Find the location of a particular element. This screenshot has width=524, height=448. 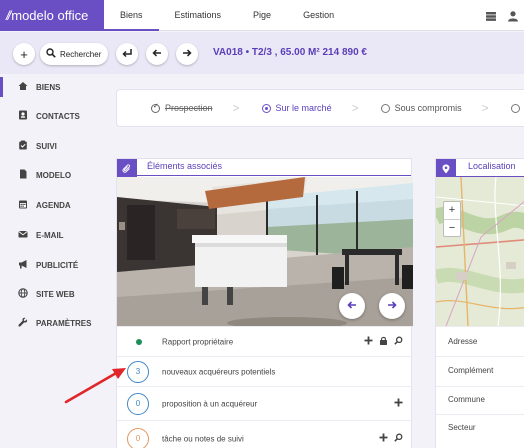

field-commune-label: Commune is located at coordinates (466, 399).